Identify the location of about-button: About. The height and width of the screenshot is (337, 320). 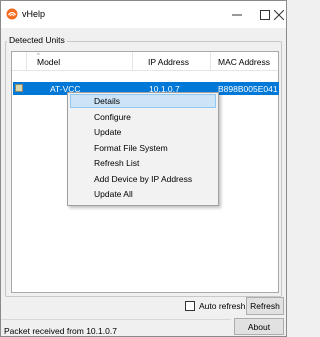
(259, 326).